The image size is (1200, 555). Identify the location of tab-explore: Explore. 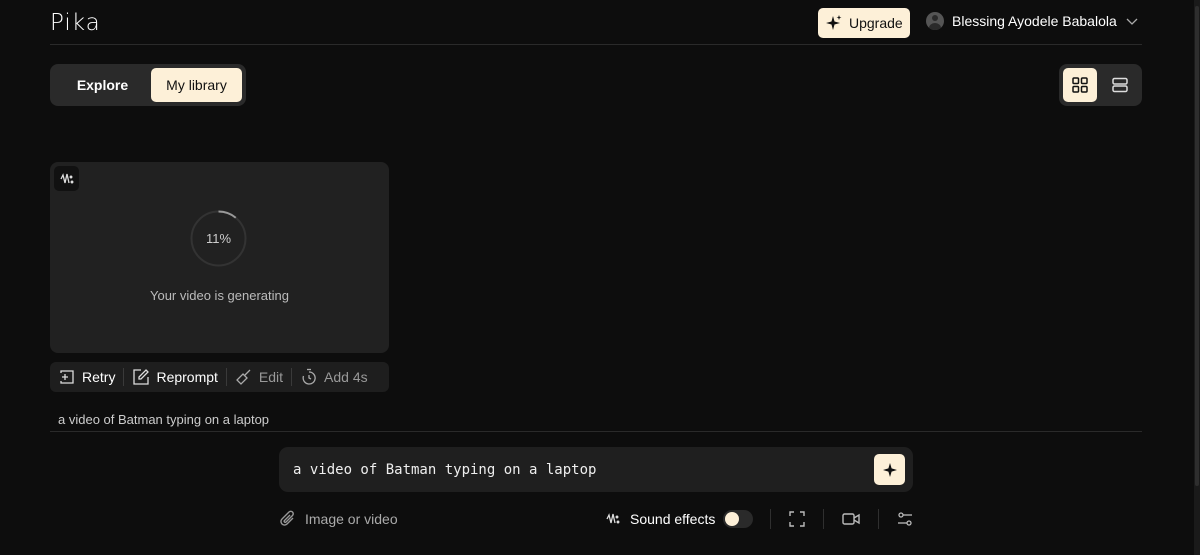
(102, 85).